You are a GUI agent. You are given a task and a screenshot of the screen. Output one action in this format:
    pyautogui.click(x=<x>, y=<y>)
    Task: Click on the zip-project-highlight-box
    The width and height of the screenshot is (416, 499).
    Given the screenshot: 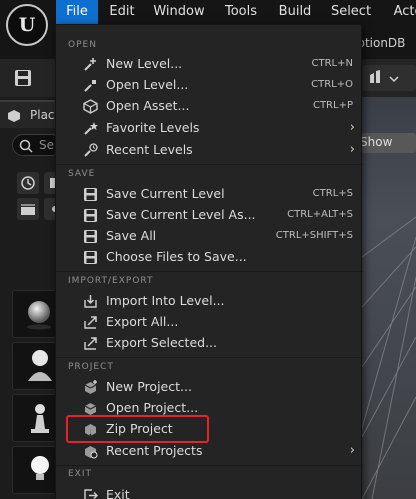 What is the action you would take?
    pyautogui.click(x=137, y=429)
    